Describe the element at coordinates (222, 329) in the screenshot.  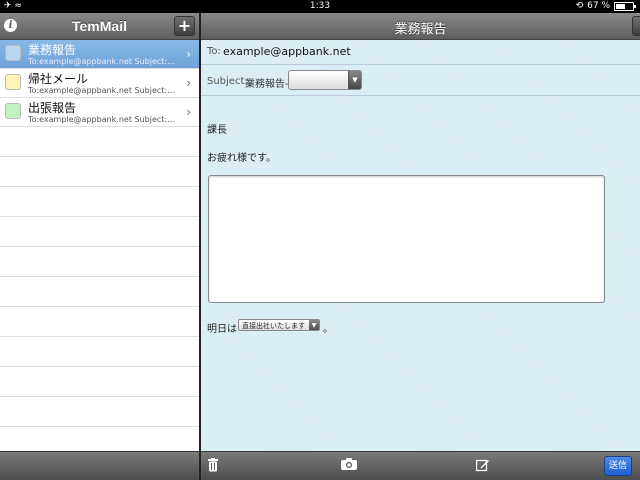
I see `tomorrow-prefix: 明日は` at that location.